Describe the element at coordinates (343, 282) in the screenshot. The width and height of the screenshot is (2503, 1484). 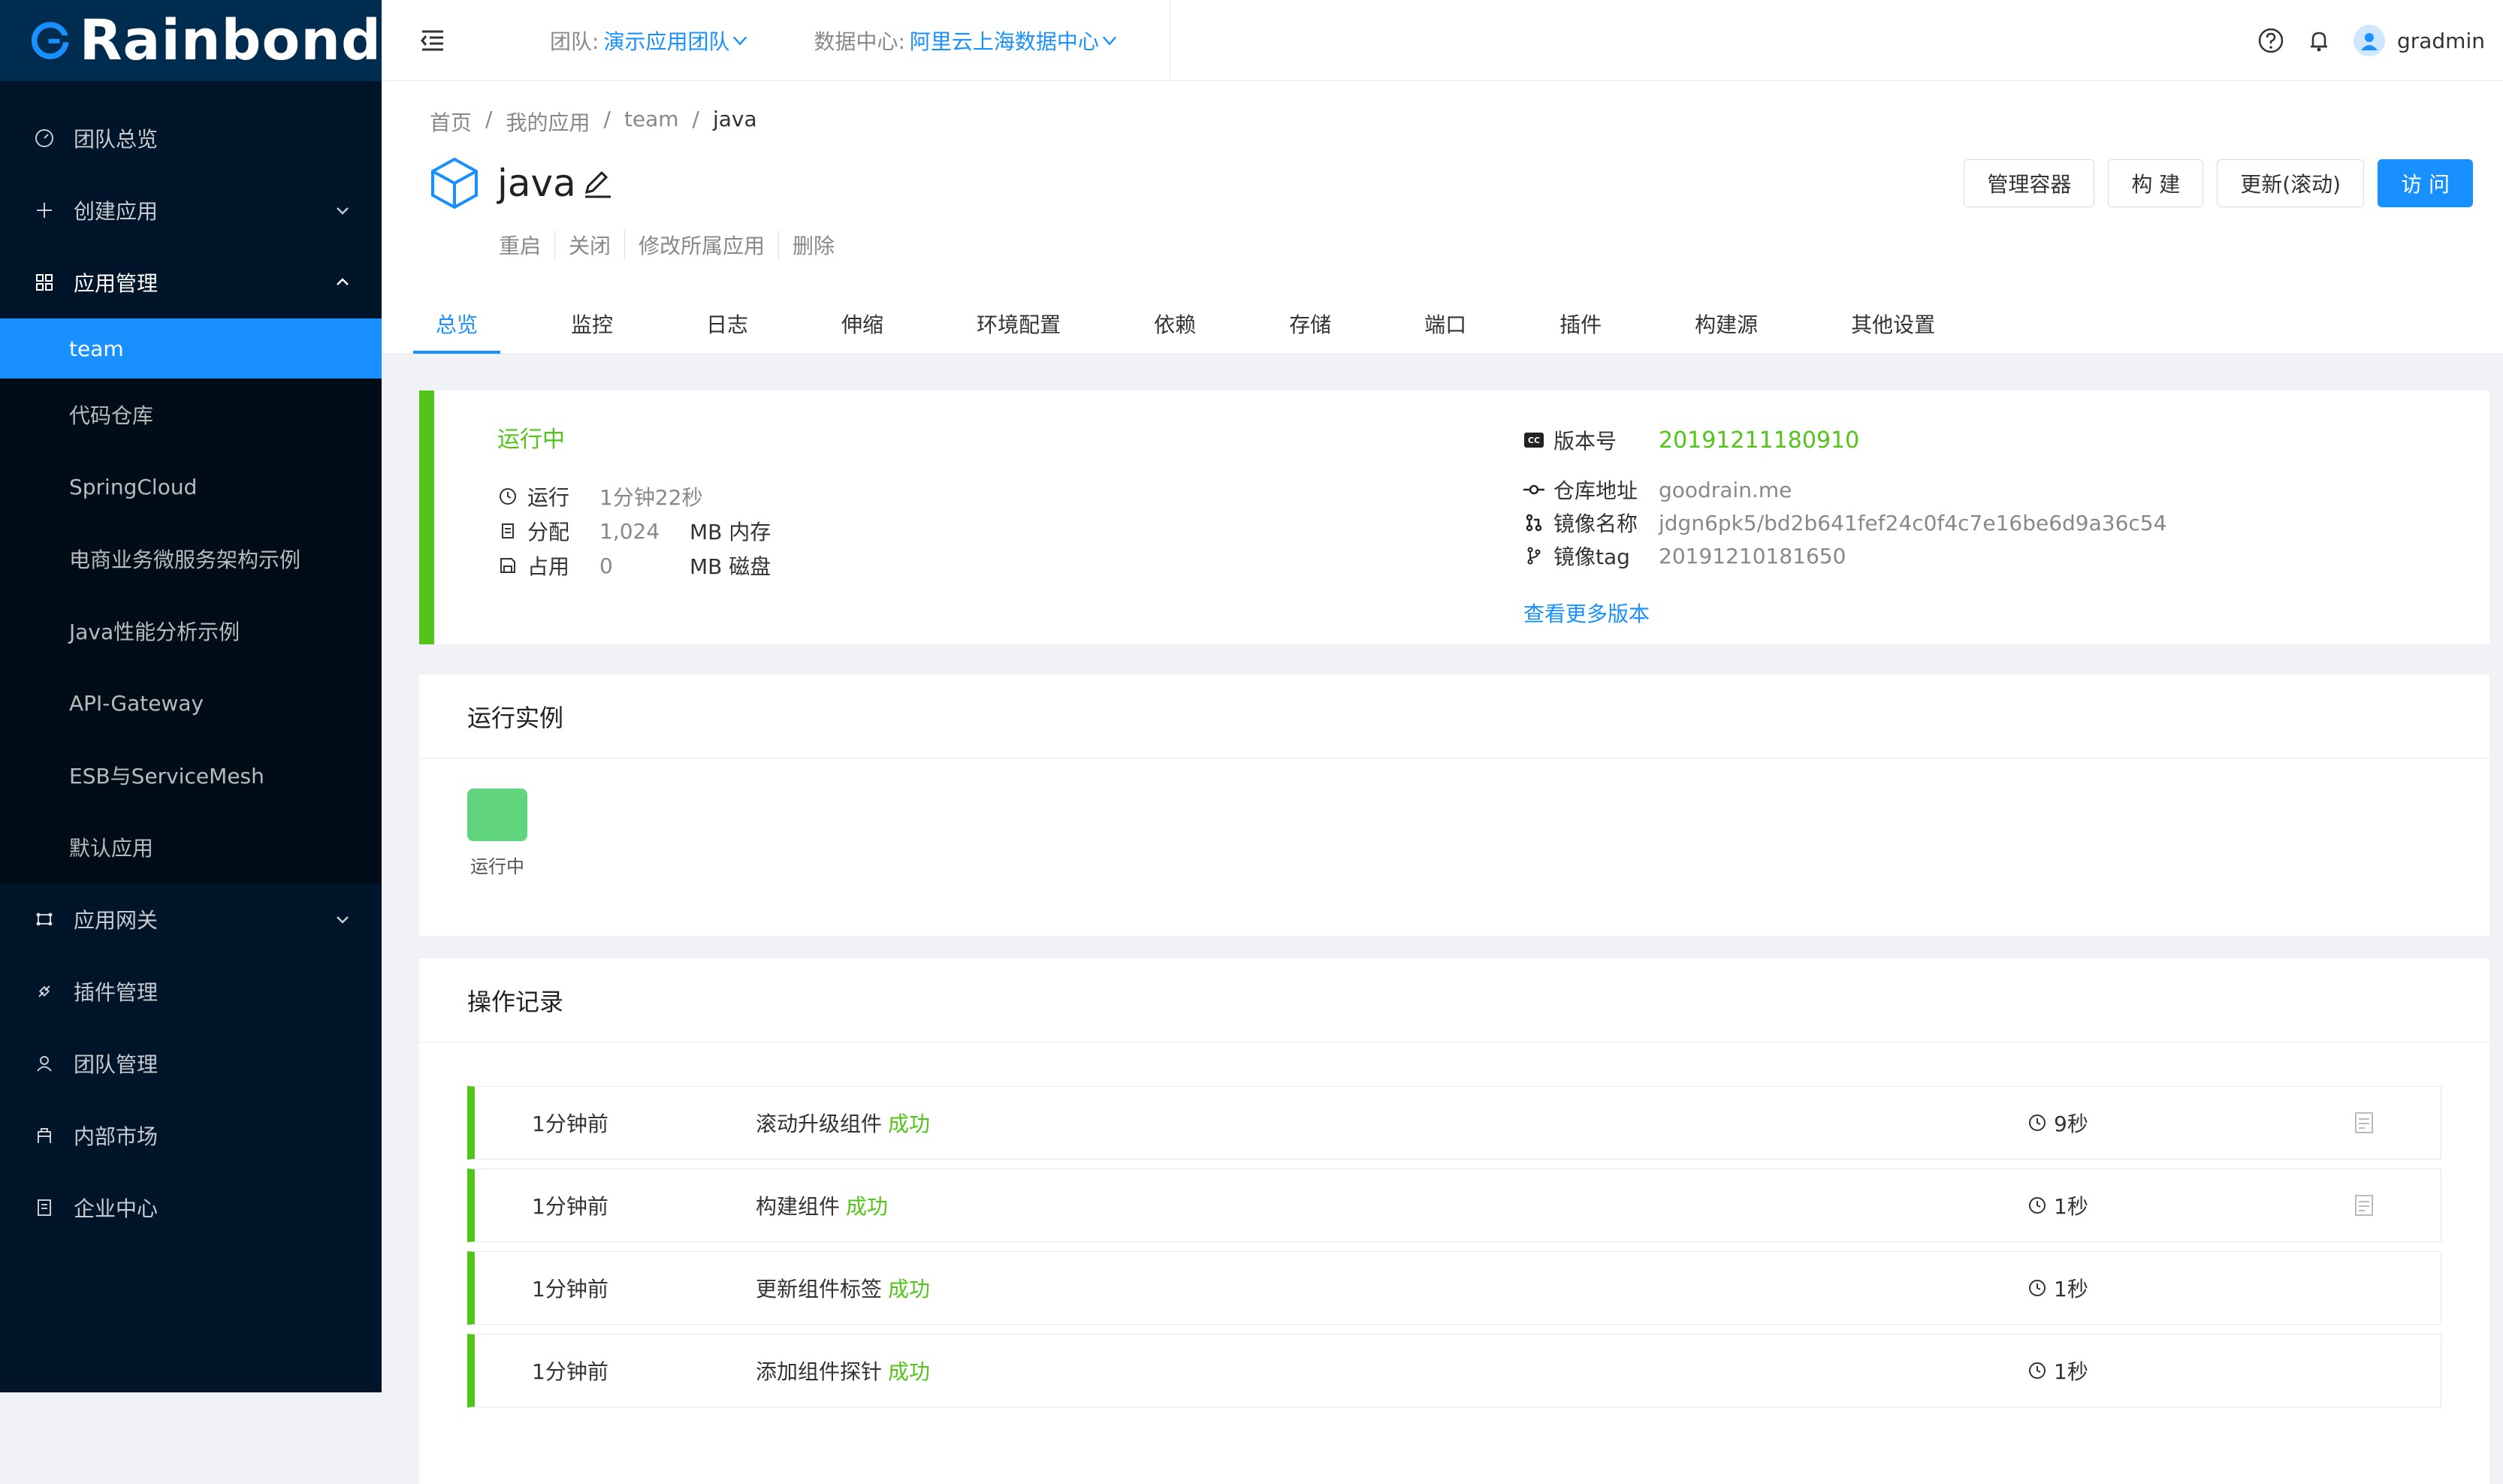
I see `chevron-up-icon` at that location.